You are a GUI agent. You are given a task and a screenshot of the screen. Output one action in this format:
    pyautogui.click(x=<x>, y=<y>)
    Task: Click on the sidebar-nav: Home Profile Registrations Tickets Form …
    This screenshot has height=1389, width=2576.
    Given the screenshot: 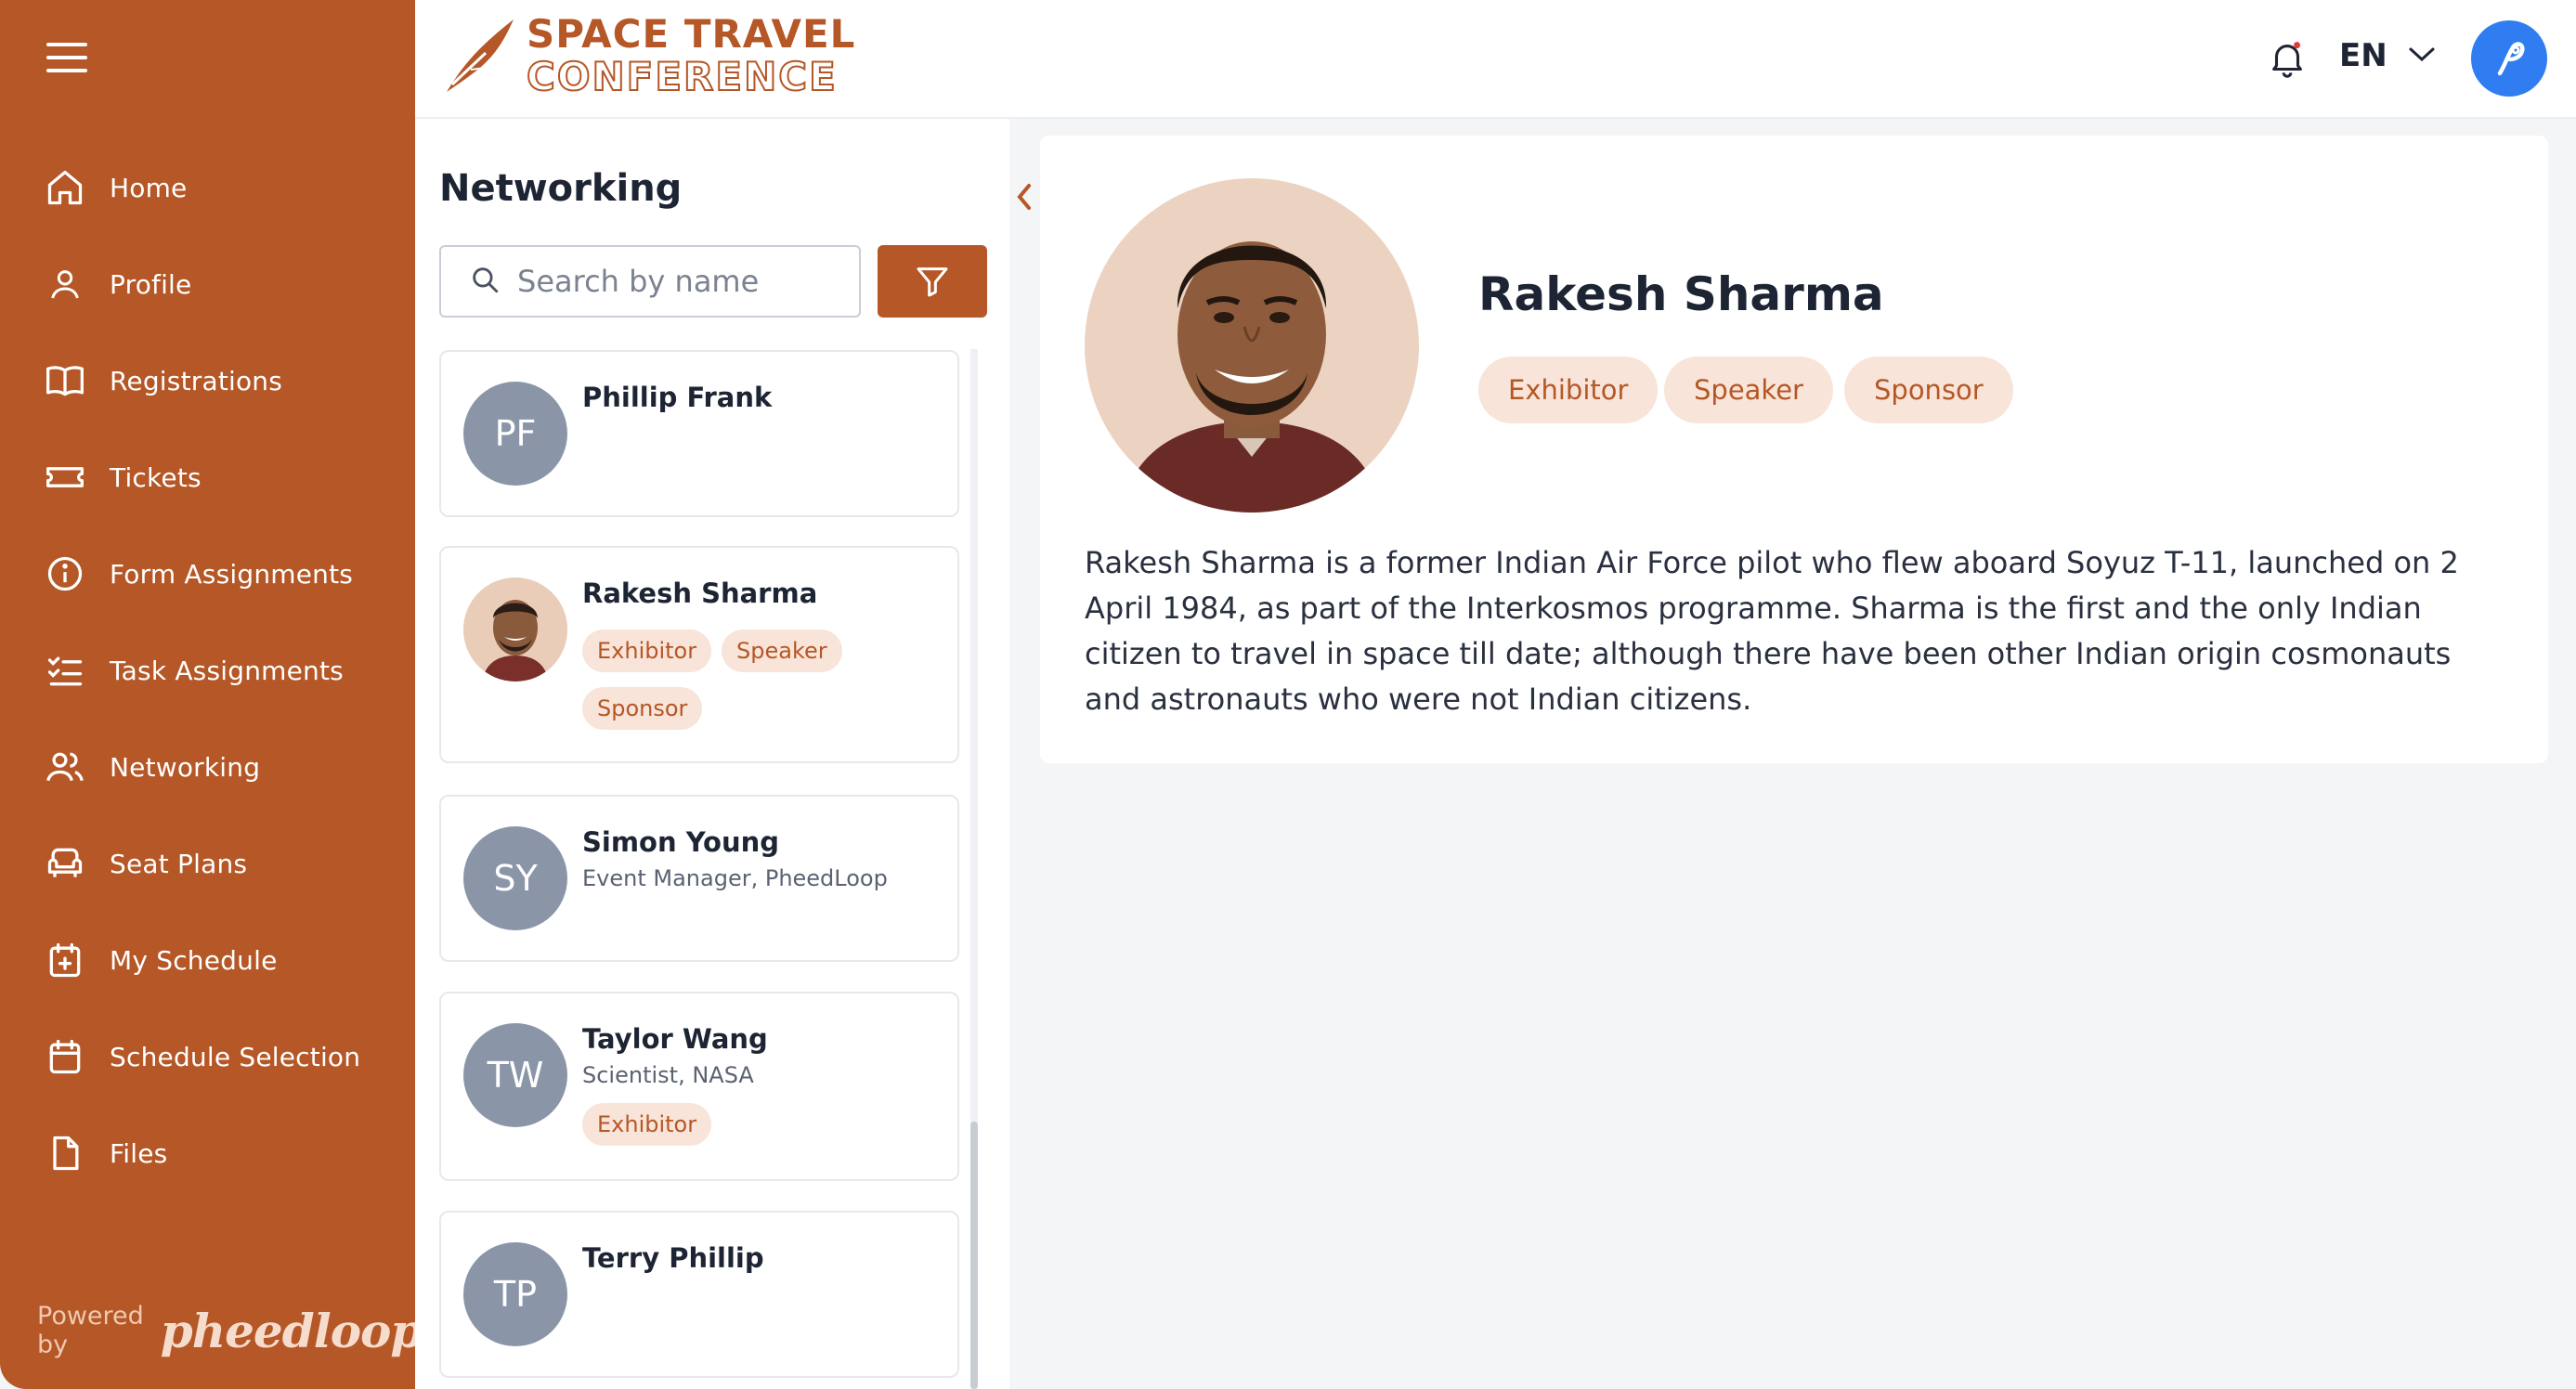 What is the action you would take?
    pyautogui.click(x=207, y=670)
    